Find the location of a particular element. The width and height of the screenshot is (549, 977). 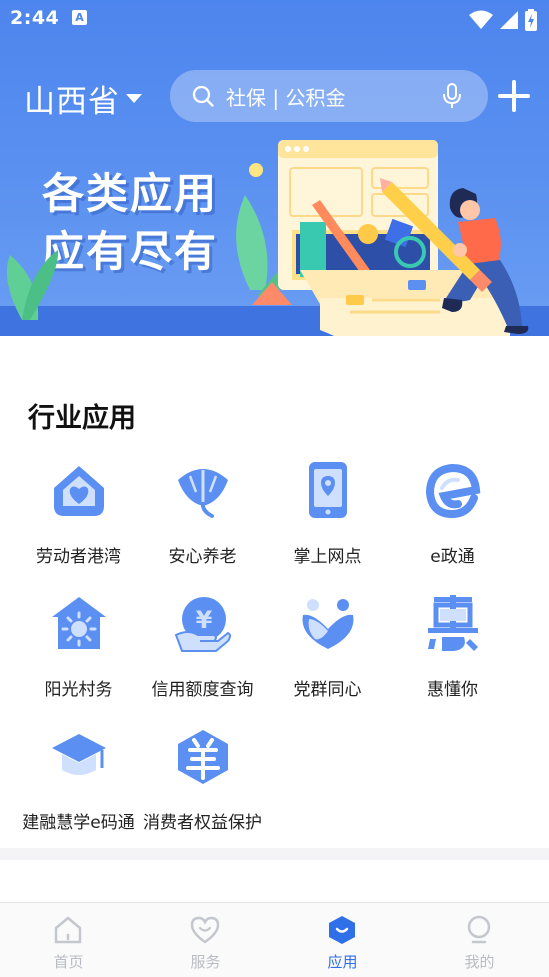

person-icon is located at coordinates (479, 929).